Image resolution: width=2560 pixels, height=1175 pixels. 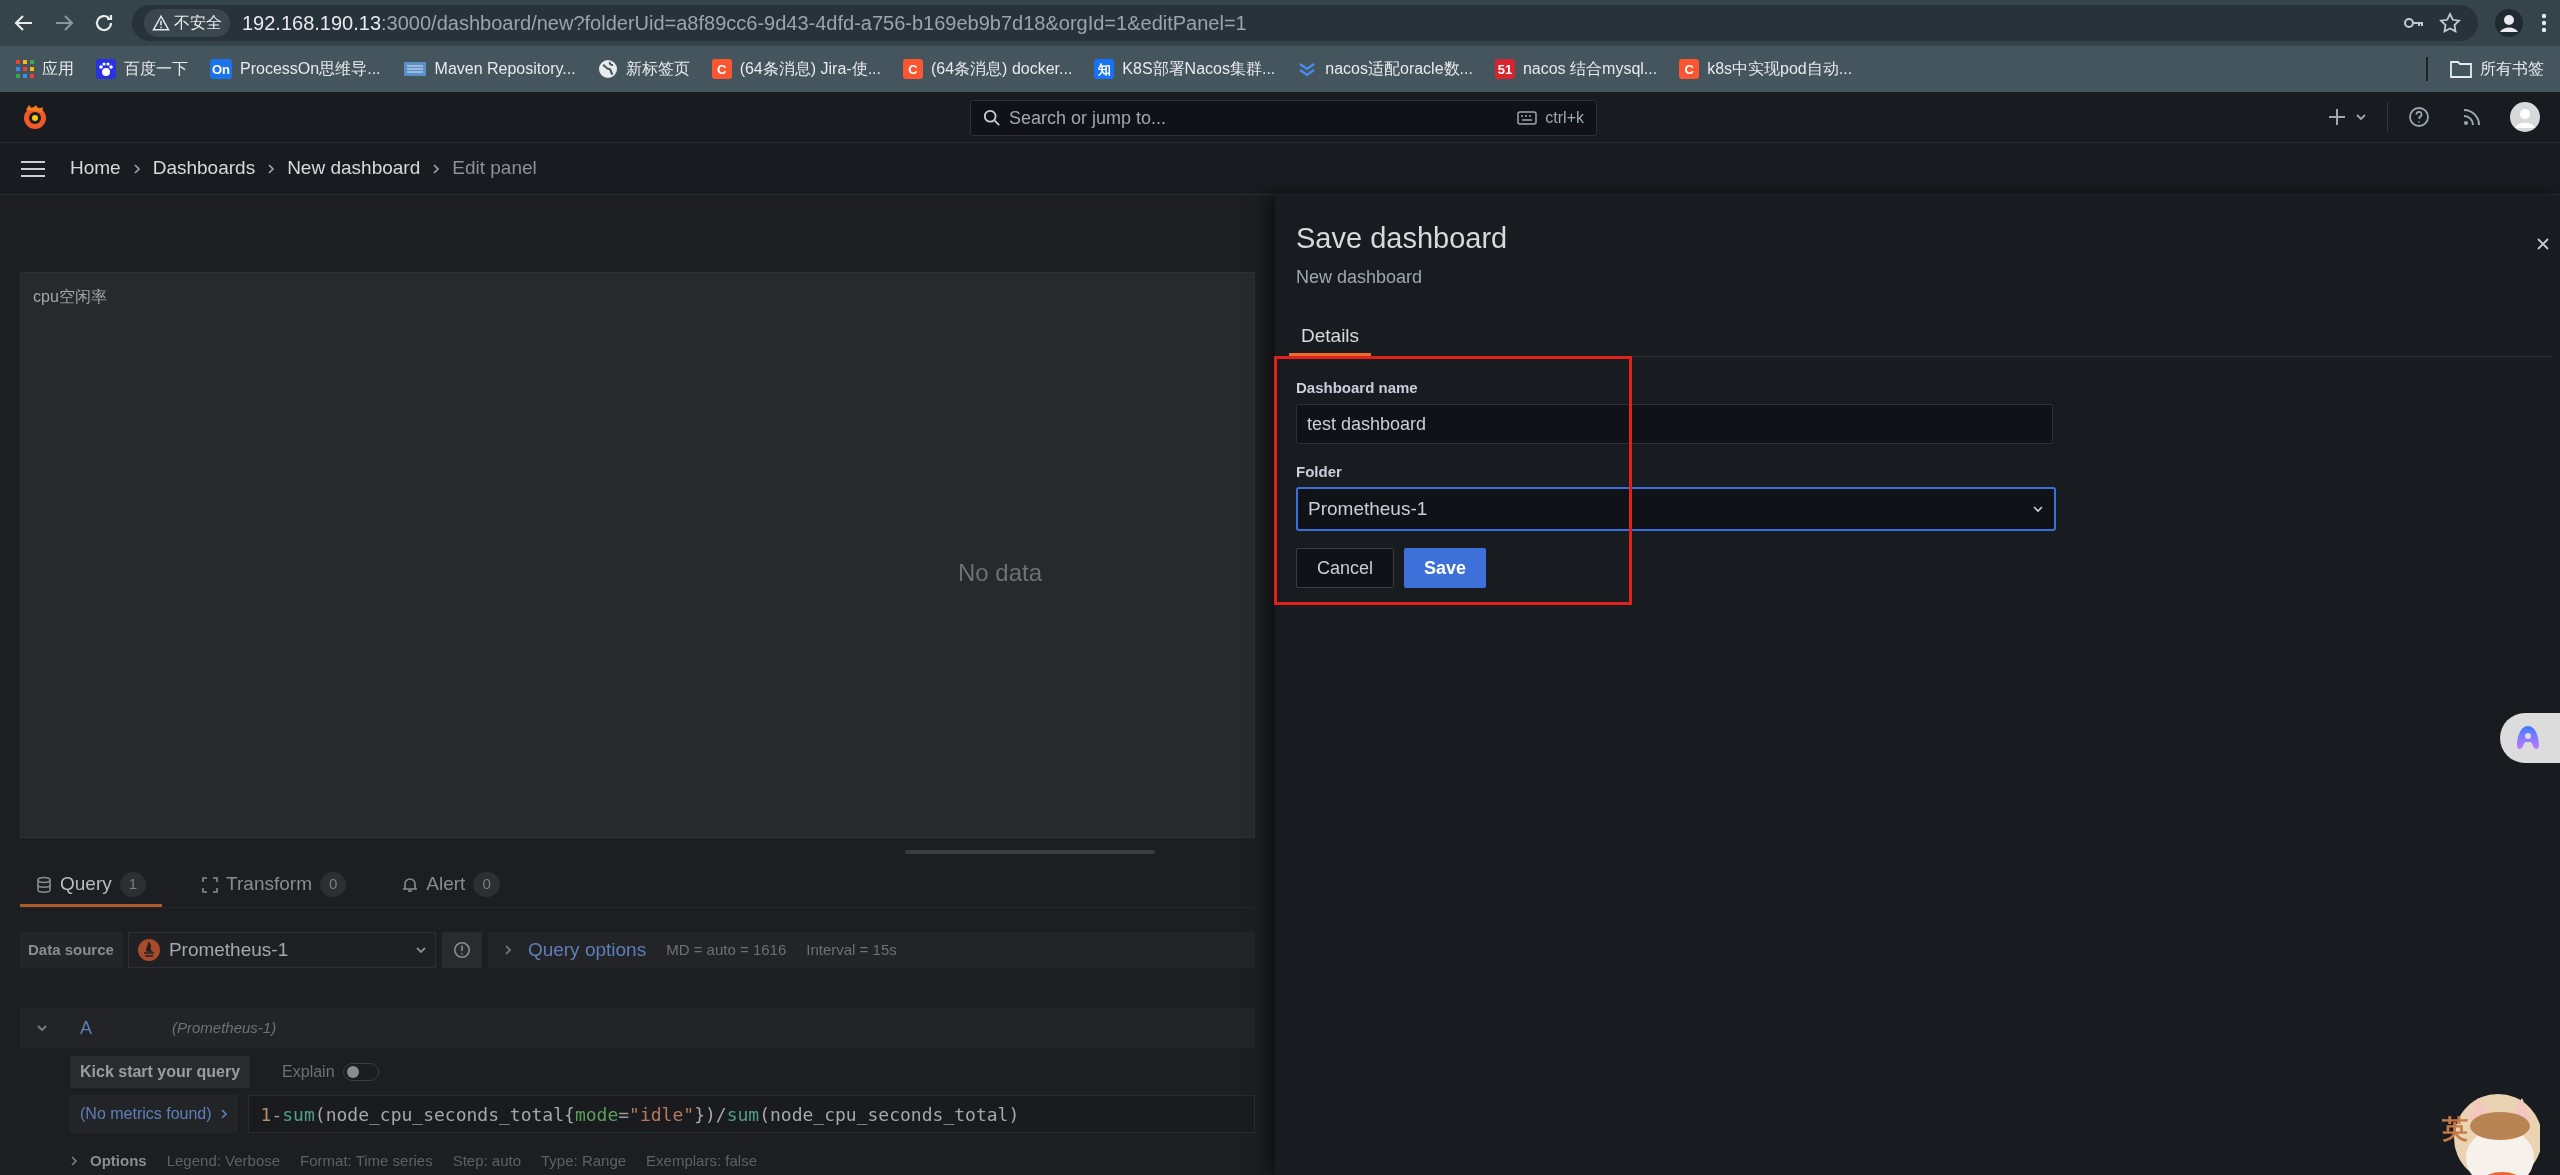 What do you see at coordinates (161, 23) in the screenshot?
I see `warning-icon` at bounding box center [161, 23].